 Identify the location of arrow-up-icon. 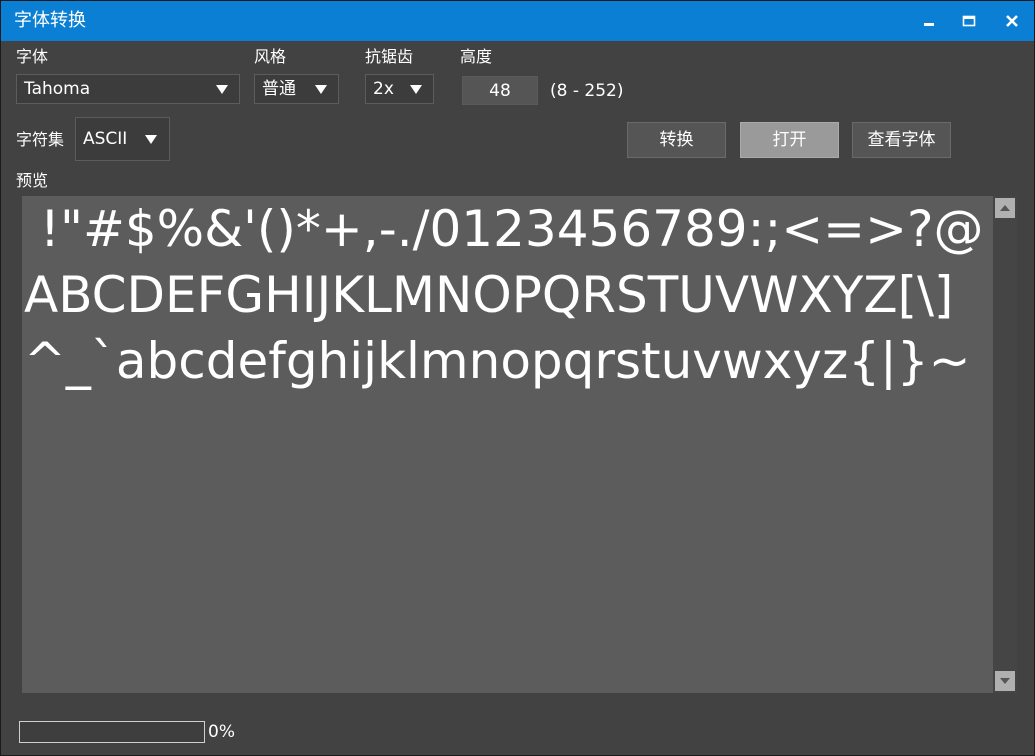
(1005, 208).